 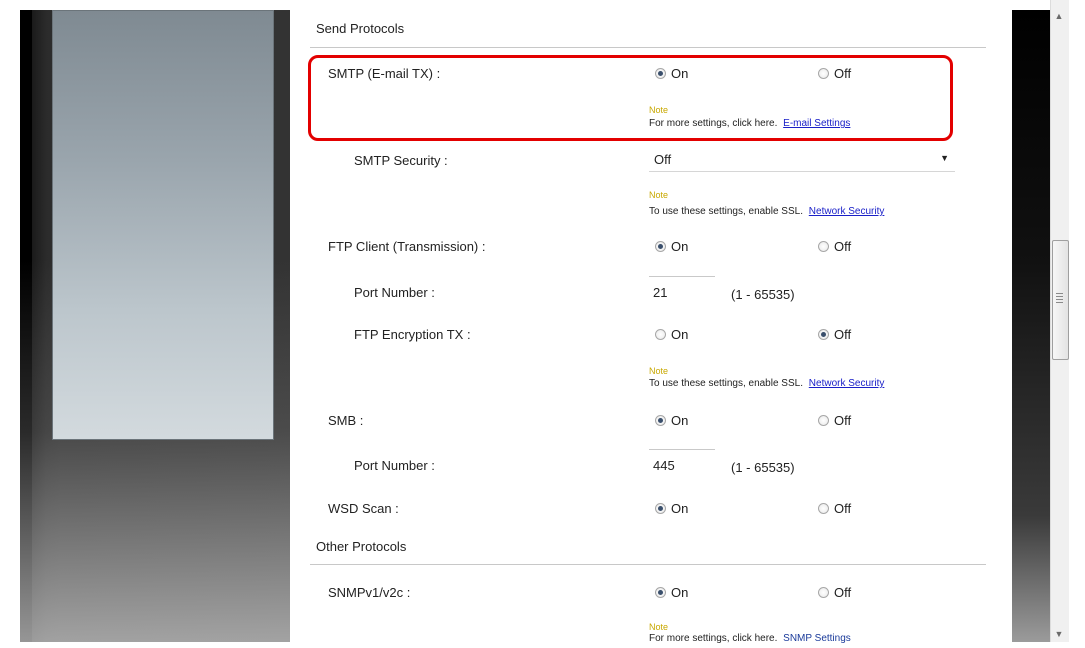 I want to click on snmp-on-radio, so click(x=660, y=592).